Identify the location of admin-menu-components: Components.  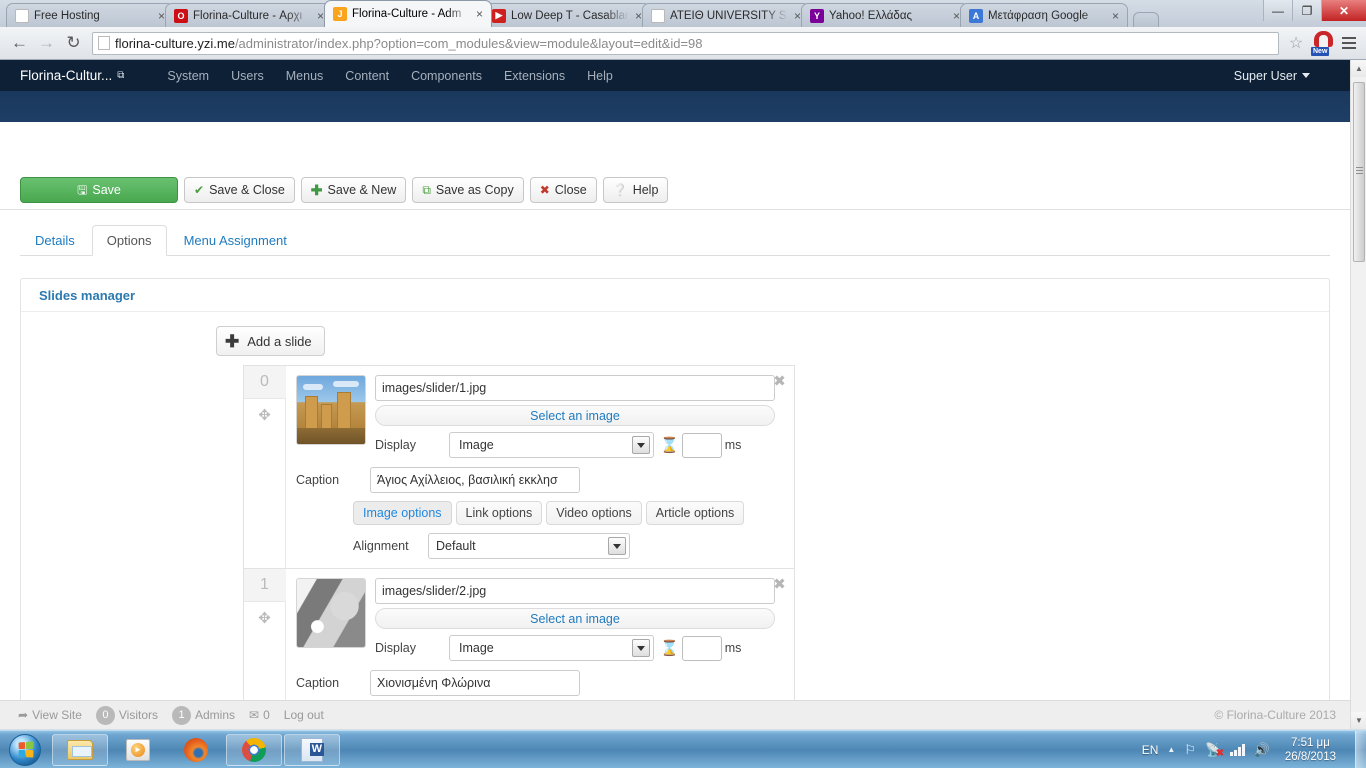
(446, 76).